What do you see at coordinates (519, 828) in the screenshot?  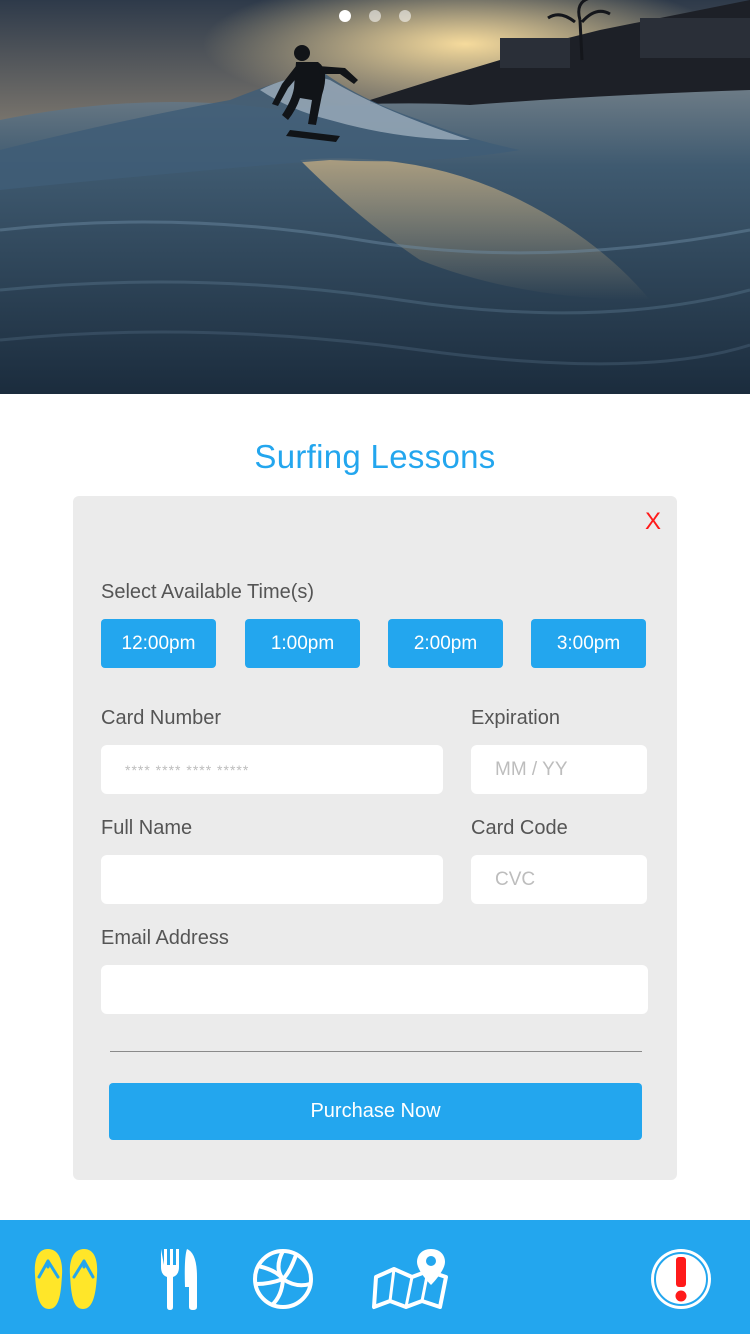 I see `card-code-label: Card Code` at bounding box center [519, 828].